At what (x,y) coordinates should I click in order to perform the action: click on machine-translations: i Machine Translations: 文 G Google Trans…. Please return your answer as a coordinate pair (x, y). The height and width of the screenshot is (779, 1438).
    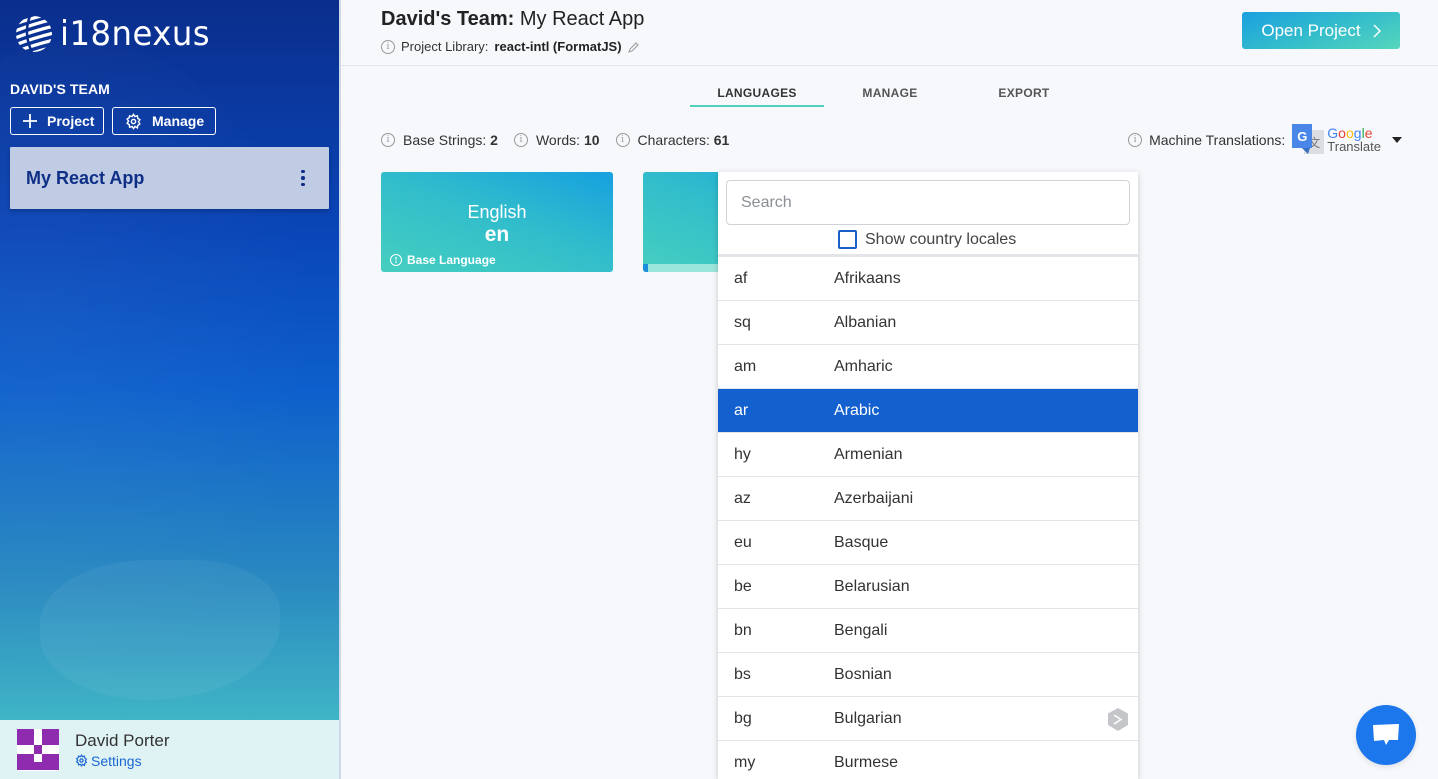
    Looking at the image, I should click on (1265, 140).